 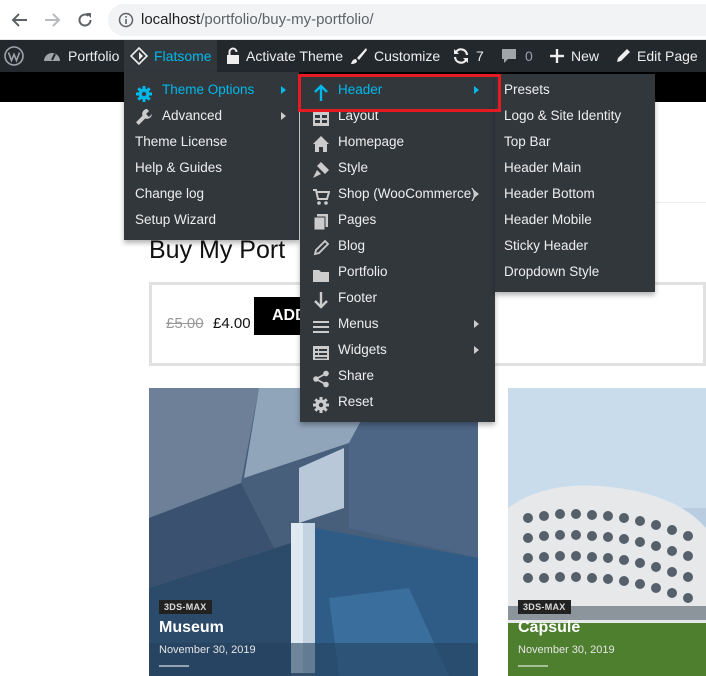 What do you see at coordinates (575, 91) in the screenshot?
I see `menu-item-presets: Presets` at bounding box center [575, 91].